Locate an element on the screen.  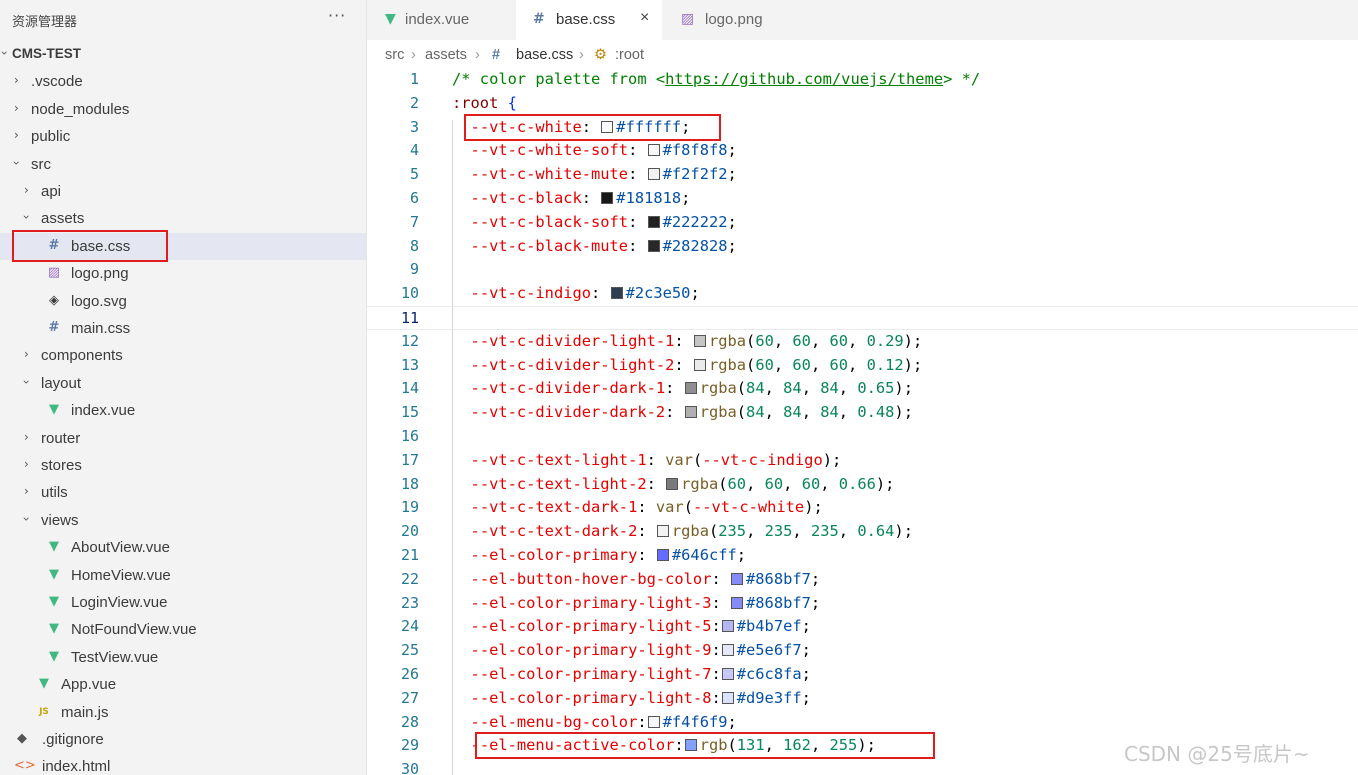
code-text: --el-color-primary-light-7: #c6c8fa; is located at coordinates (640, 674).